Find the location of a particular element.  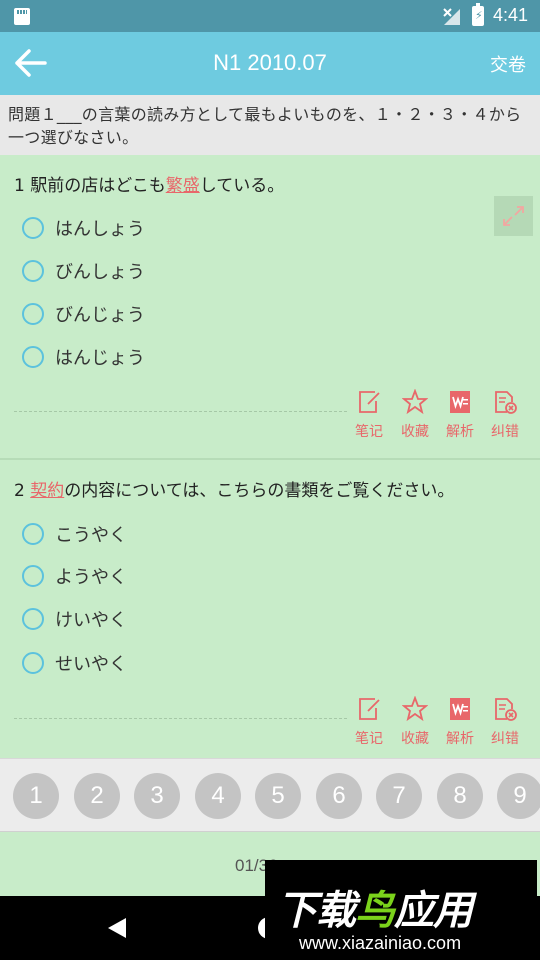

question-text-after: している。 is located at coordinates (242, 186).